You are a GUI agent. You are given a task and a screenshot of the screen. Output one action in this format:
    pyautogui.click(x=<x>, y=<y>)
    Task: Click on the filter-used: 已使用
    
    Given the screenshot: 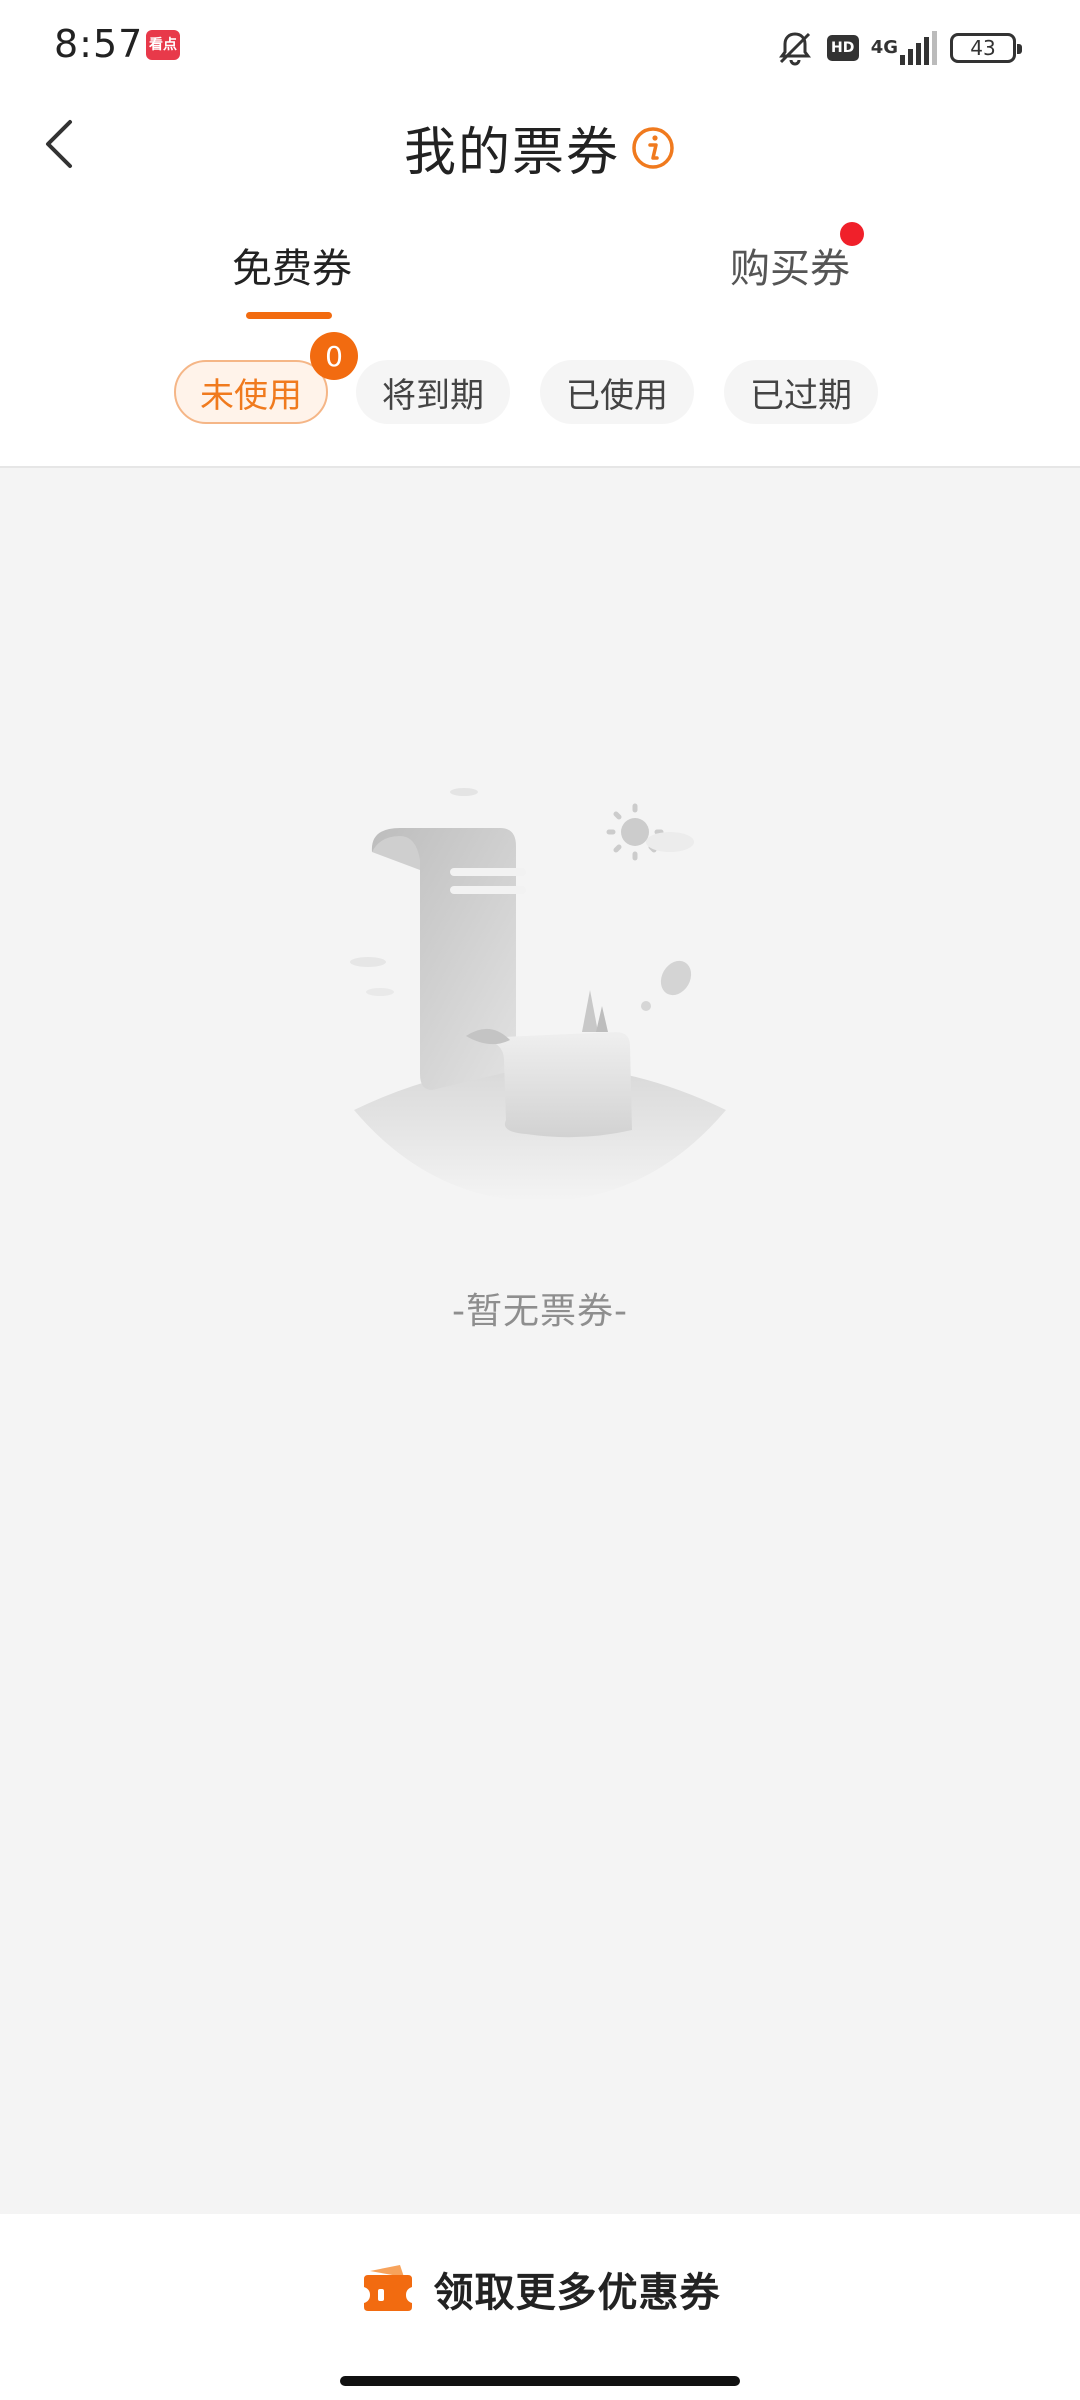 What is the action you would take?
    pyautogui.click(x=617, y=392)
    